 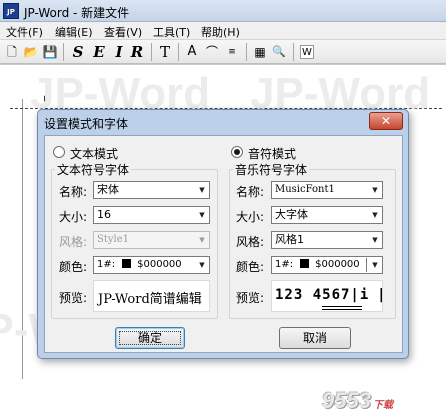 I want to click on triplet-icon: ≡, so click(x=232, y=52).